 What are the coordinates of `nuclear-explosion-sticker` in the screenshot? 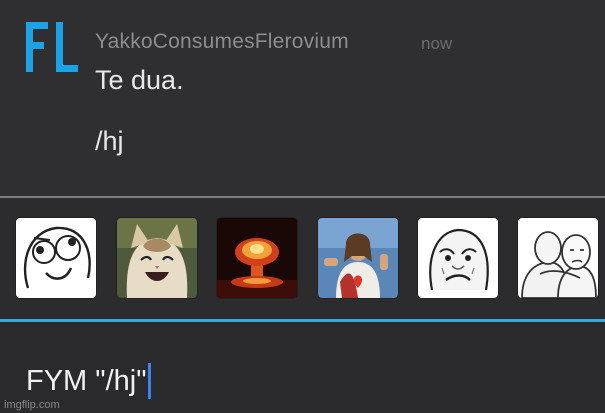 It's located at (257, 258).